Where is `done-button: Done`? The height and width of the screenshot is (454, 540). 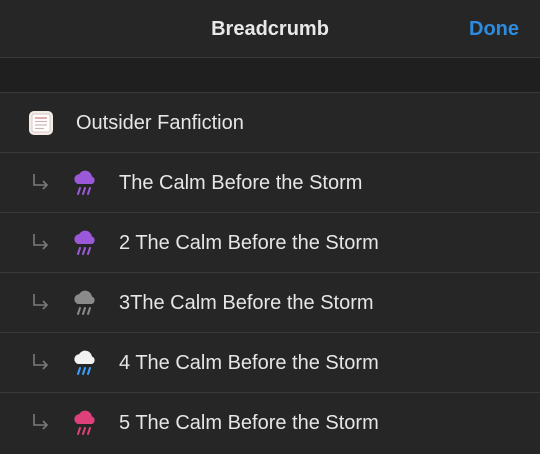
done-button: Done is located at coordinates (494, 29).